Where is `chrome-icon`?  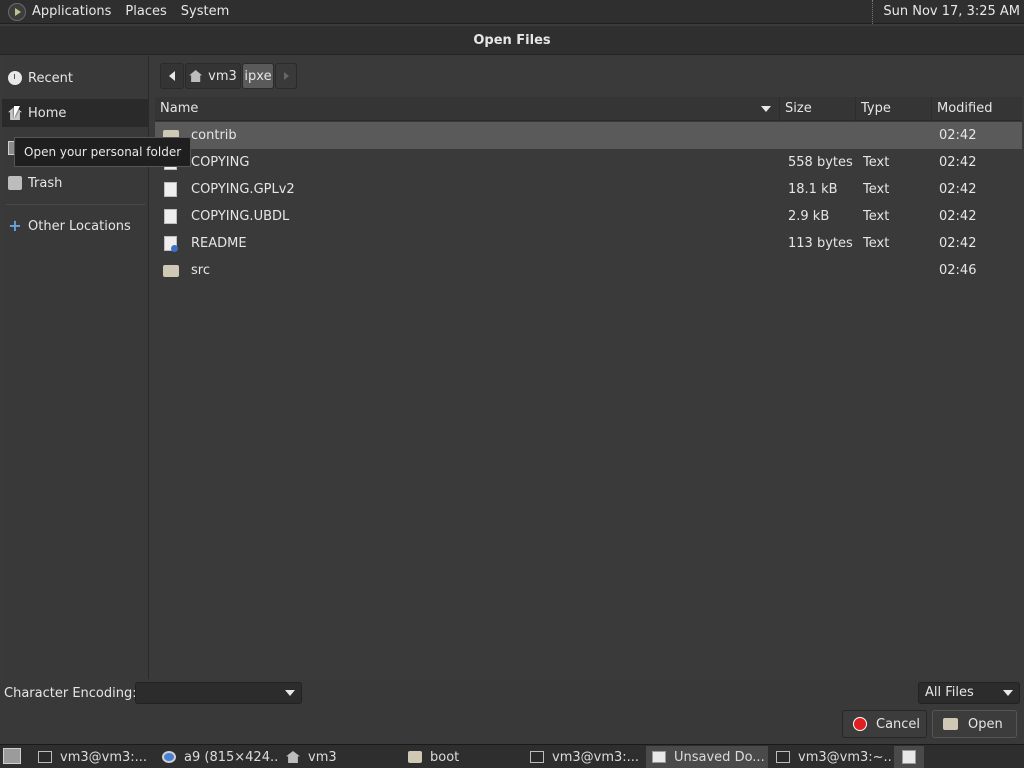
chrome-icon is located at coordinates (169, 757).